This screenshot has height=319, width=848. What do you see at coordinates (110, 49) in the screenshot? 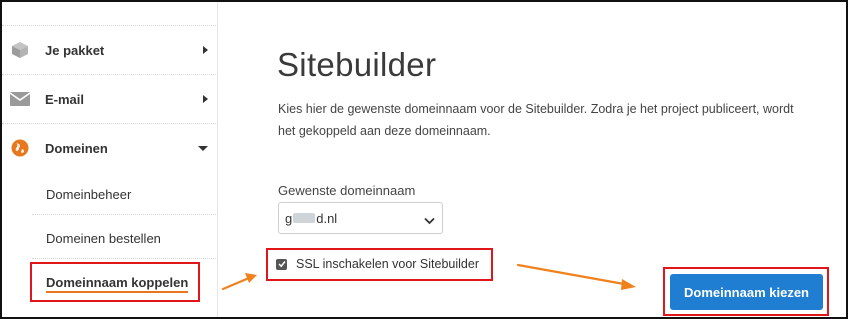
I see `sidebar-item-je-pakket: Je pakket` at bounding box center [110, 49].